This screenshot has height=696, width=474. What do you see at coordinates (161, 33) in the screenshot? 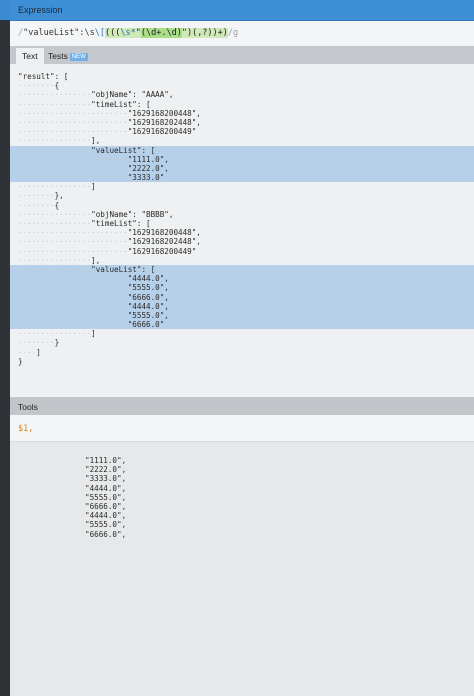
I see `inner-capture-group: (\d+.\d)` at bounding box center [161, 33].